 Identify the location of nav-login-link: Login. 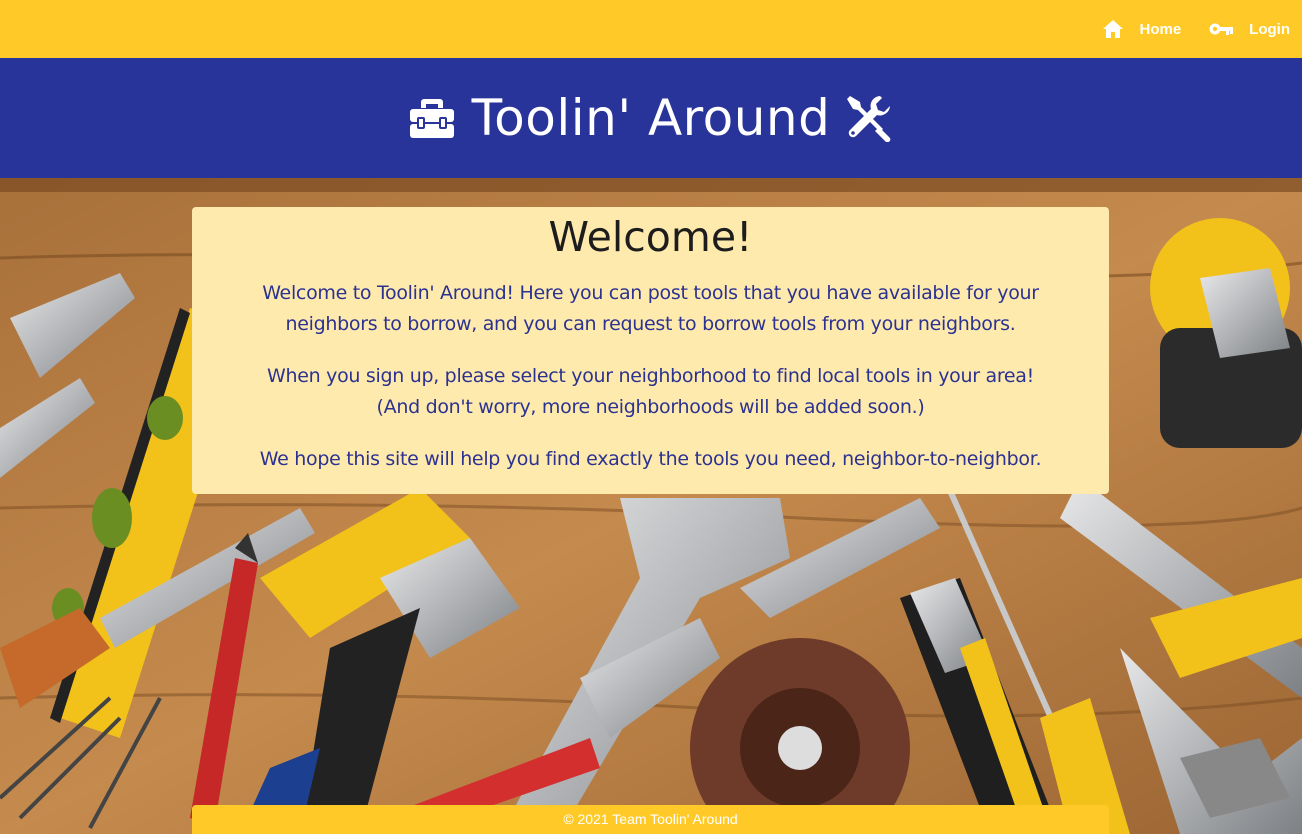
(1249, 29).